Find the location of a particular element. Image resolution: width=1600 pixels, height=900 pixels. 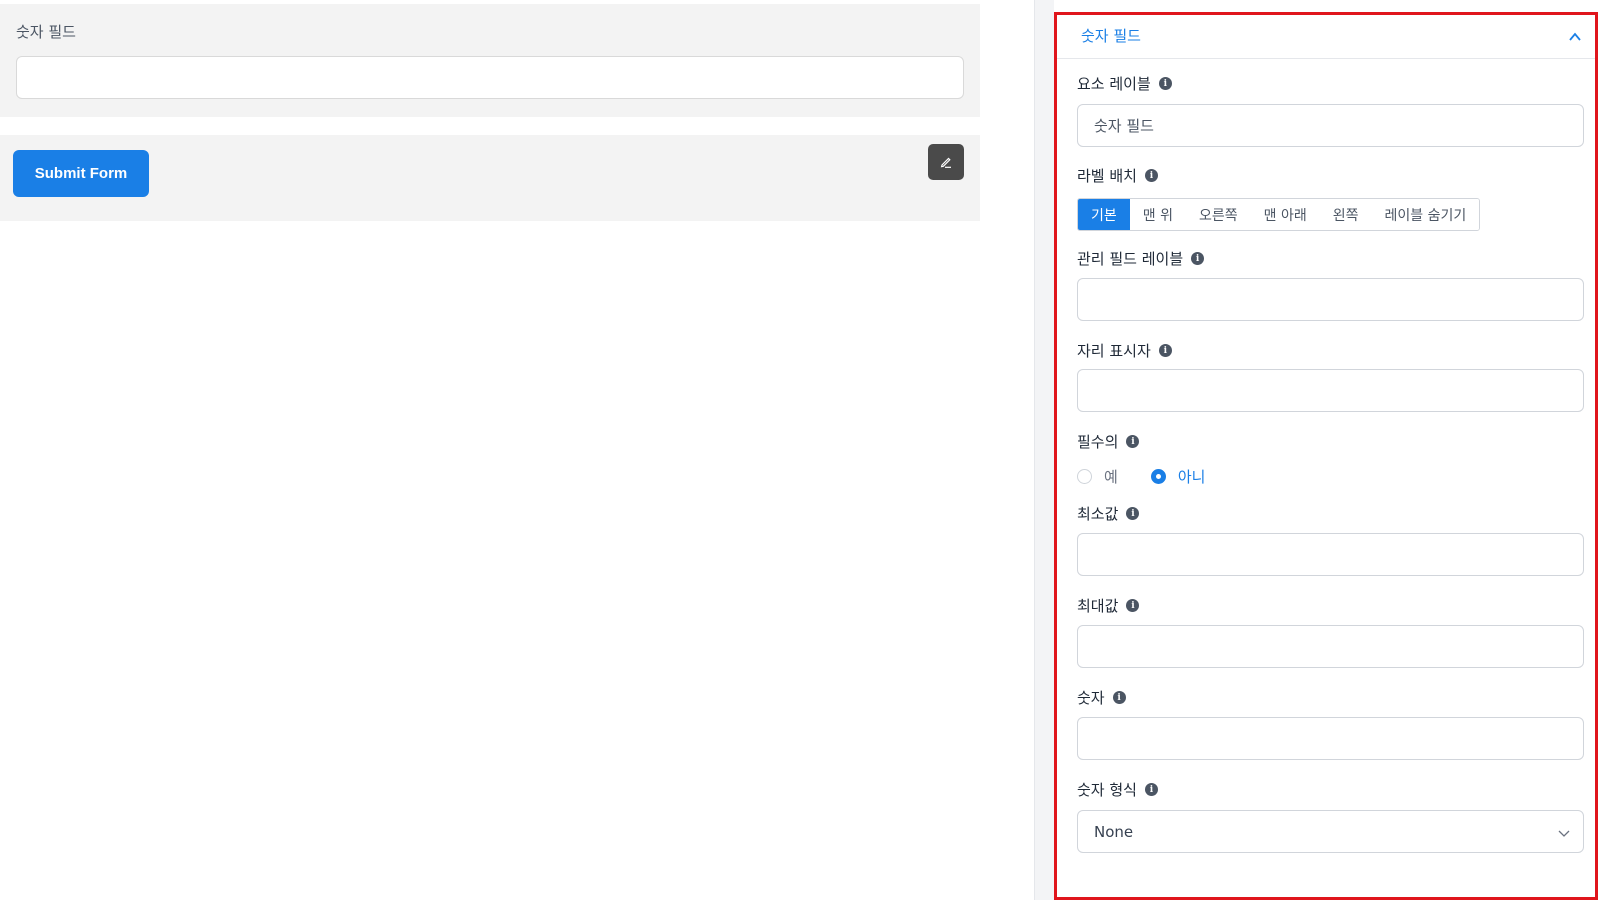

placement-option-bottom: 맨 아래 is located at coordinates (1285, 214).